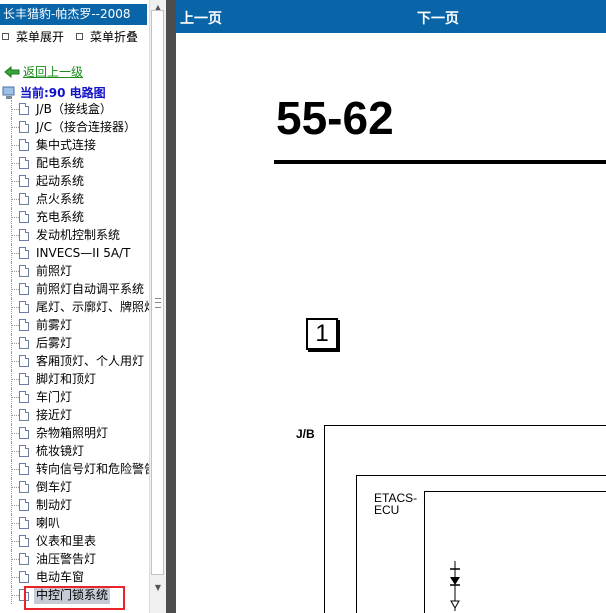 The width and height of the screenshot is (606, 613). I want to click on next-page-button: 下一页, so click(438, 18).